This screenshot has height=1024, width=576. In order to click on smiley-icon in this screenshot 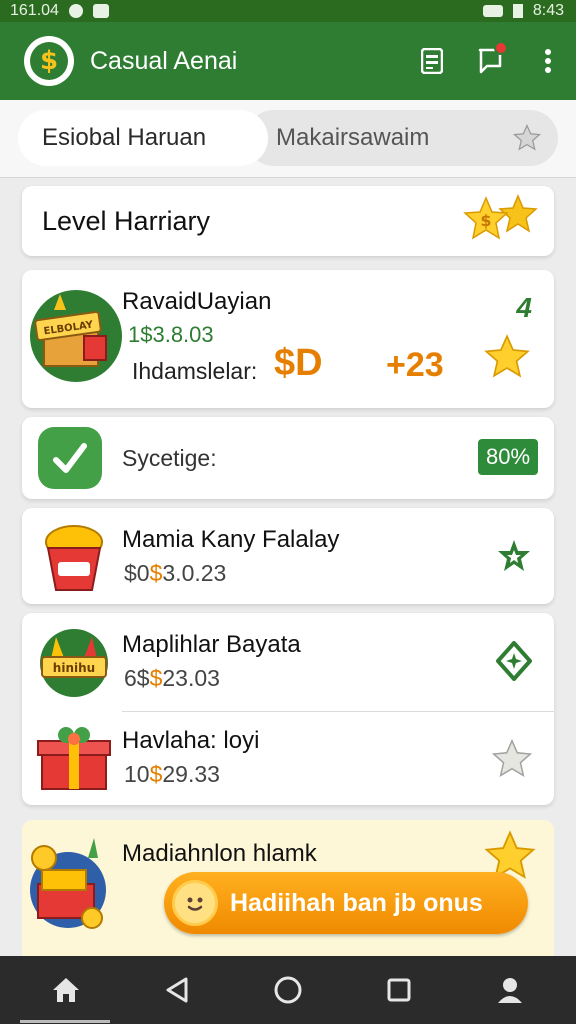, I will do `click(195, 903)`.